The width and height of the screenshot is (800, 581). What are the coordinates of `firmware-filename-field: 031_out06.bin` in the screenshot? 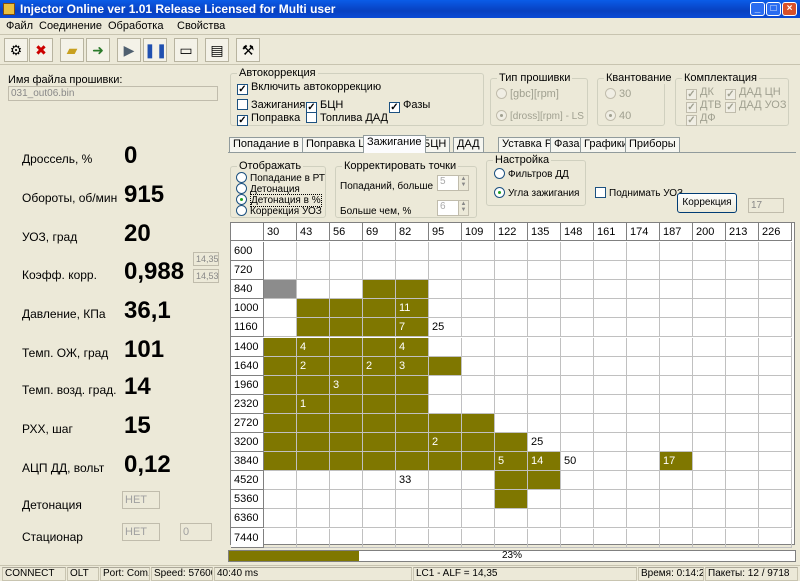 It's located at (113, 93).